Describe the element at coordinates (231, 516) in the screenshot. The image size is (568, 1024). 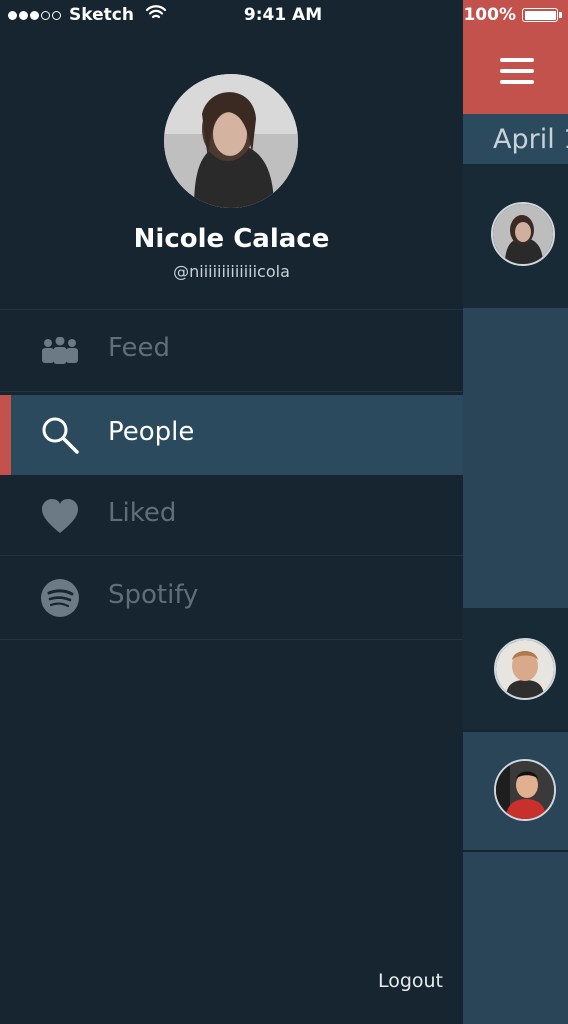
I see `menu-item-liked: Liked` at that location.